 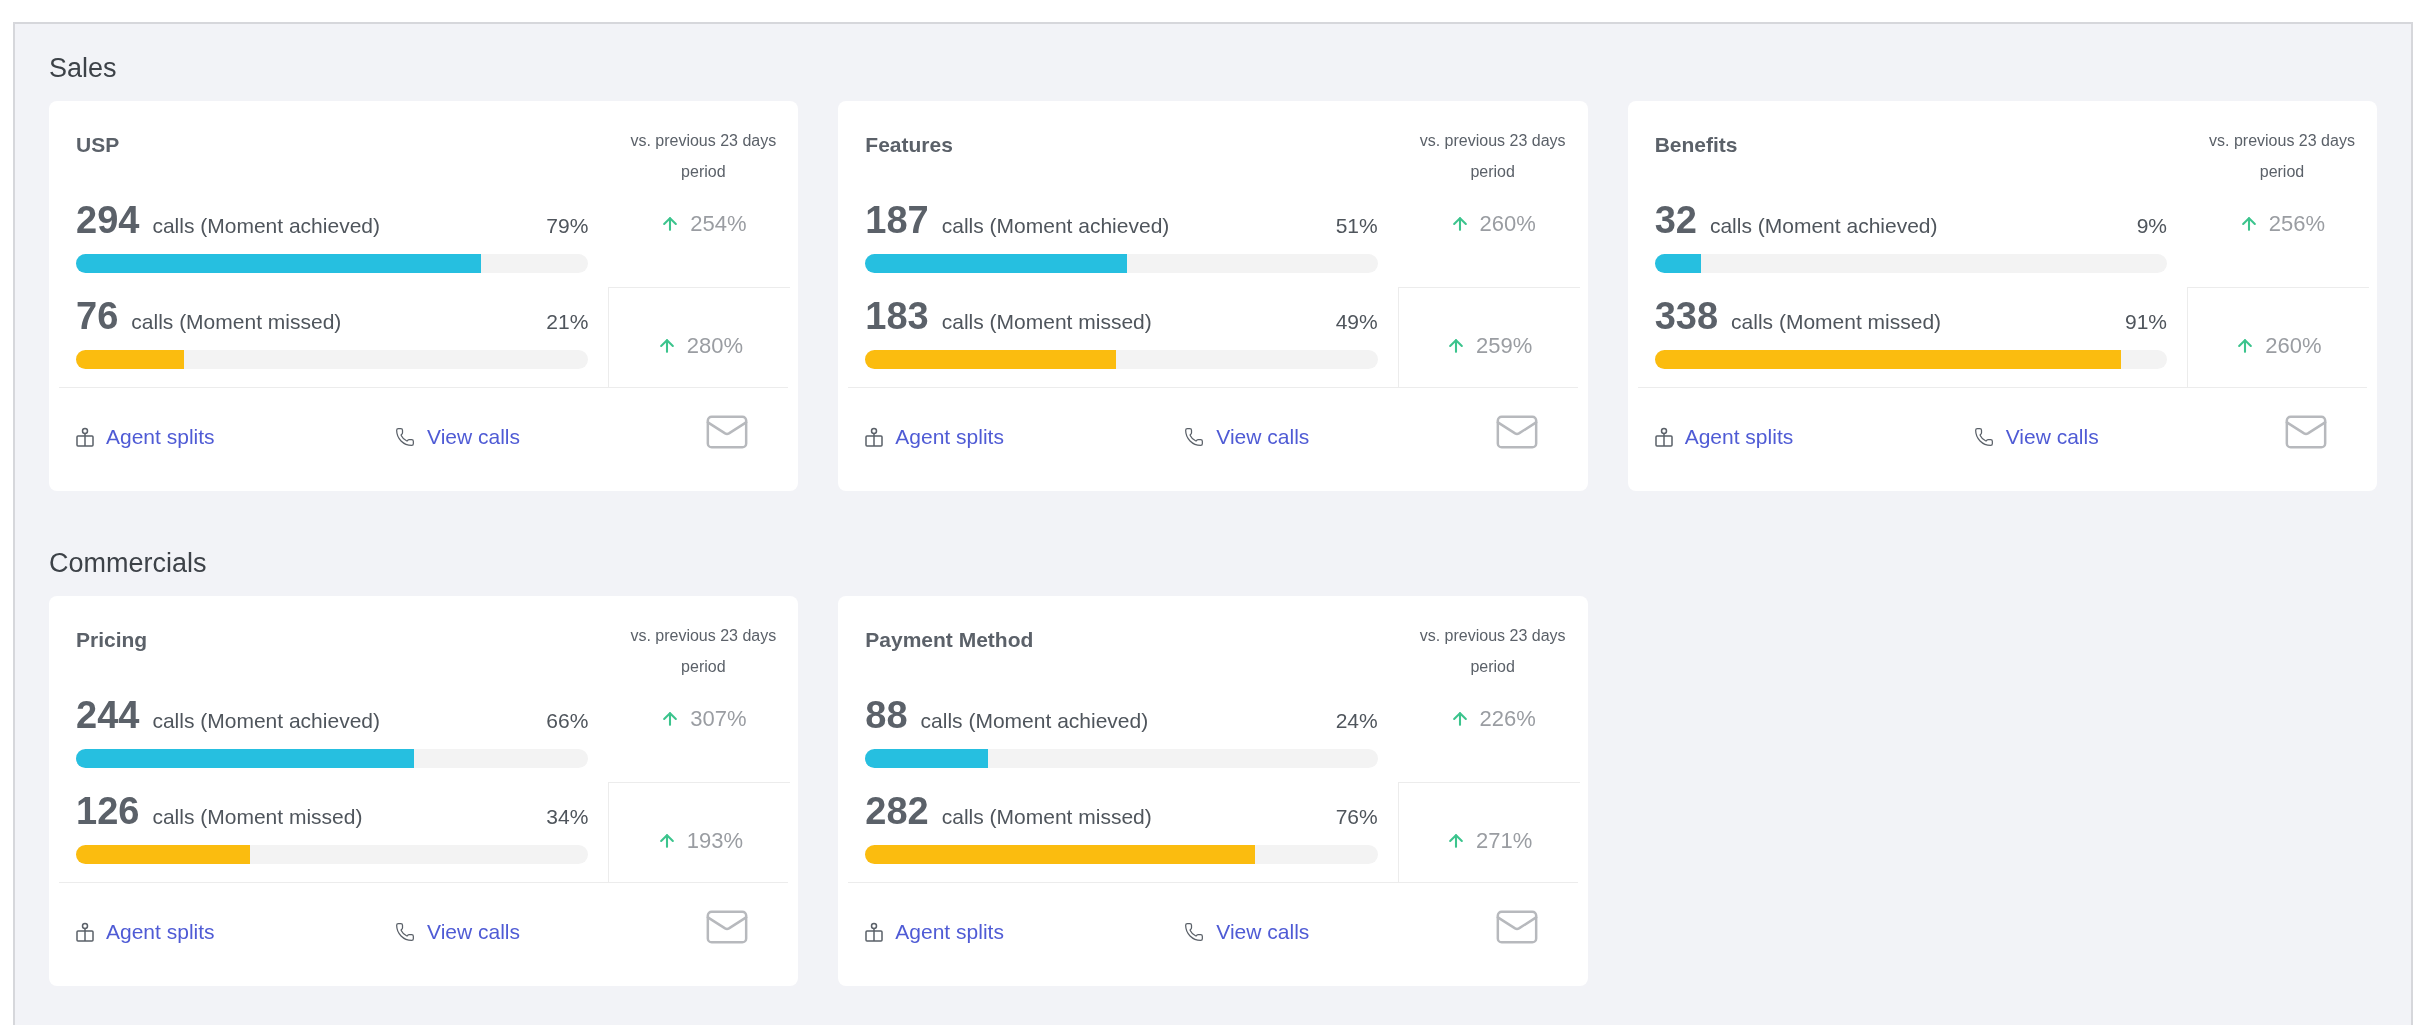 What do you see at coordinates (886, 715) in the screenshot?
I see `call-count: 88` at bounding box center [886, 715].